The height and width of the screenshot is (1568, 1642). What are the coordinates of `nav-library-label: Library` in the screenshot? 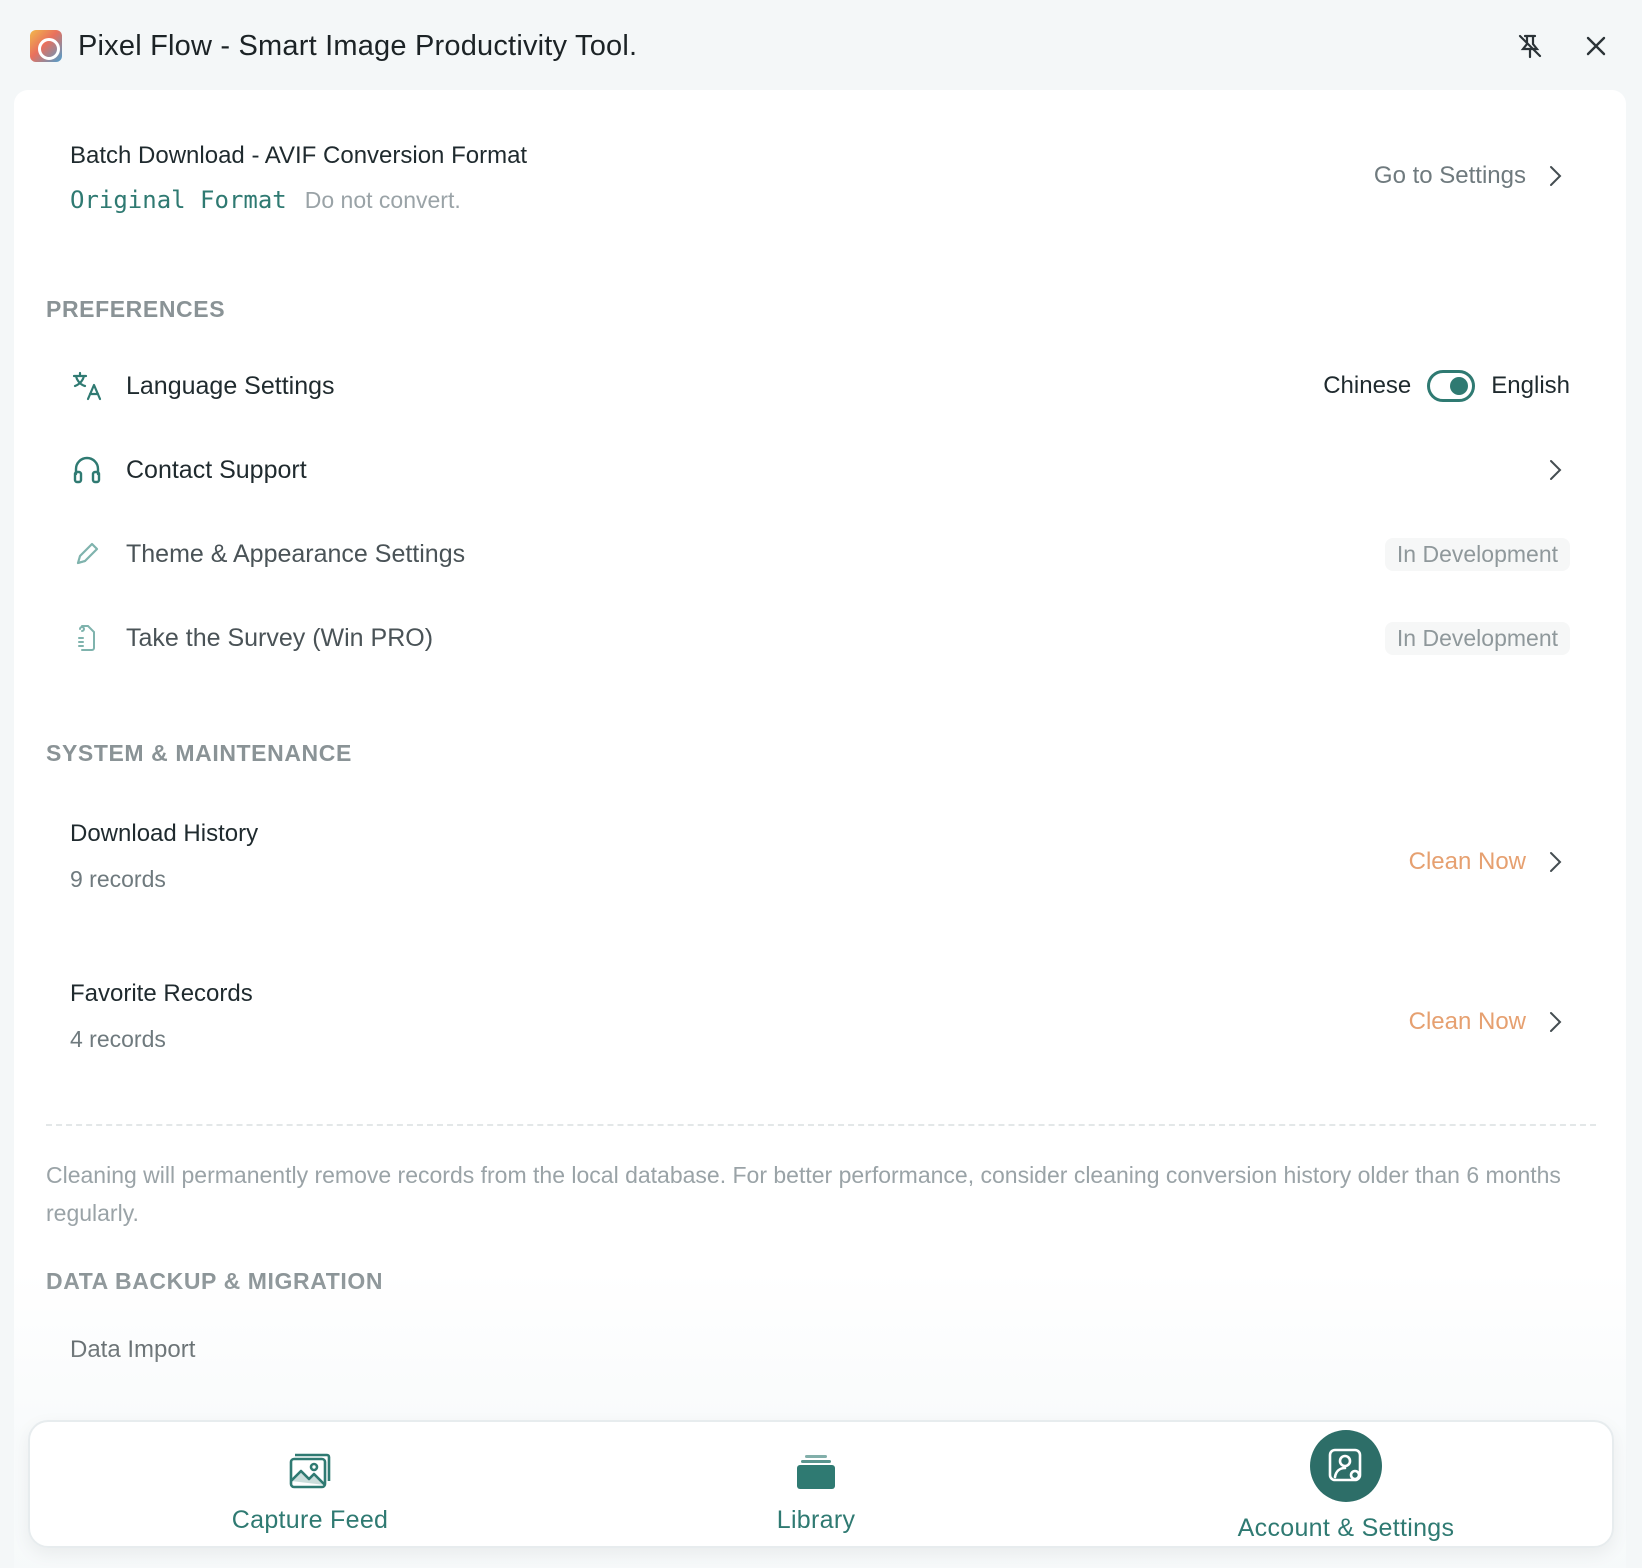 It's located at (816, 1520).